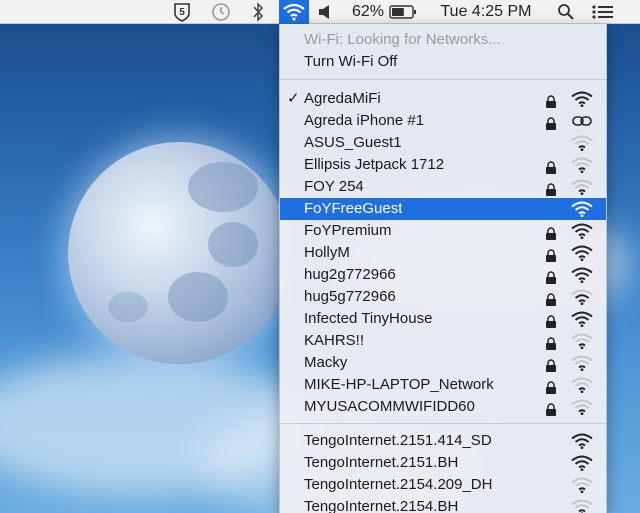 The image size is (640, 513). Describe the element at coordinates (443, 62) in the screenshot. I see `turn-wifi-off-item: Turn Wi-Fi Off` at that location.